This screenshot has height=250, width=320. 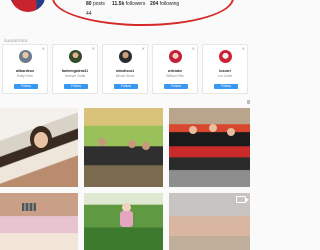 I want to click on profile-bio-fragment: 44, so click(x=89, y=14).